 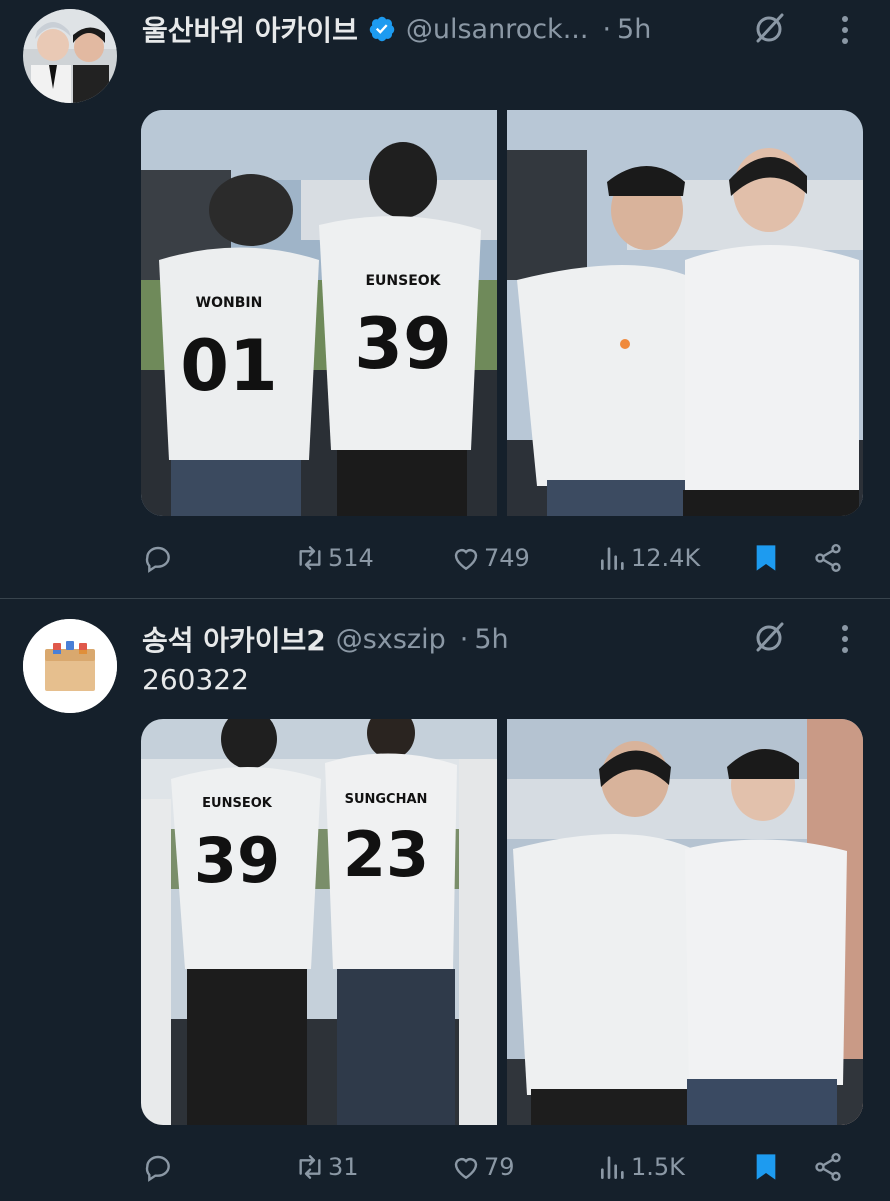 I want to click on views-button: 12.4K, so click(x=648, y=558).